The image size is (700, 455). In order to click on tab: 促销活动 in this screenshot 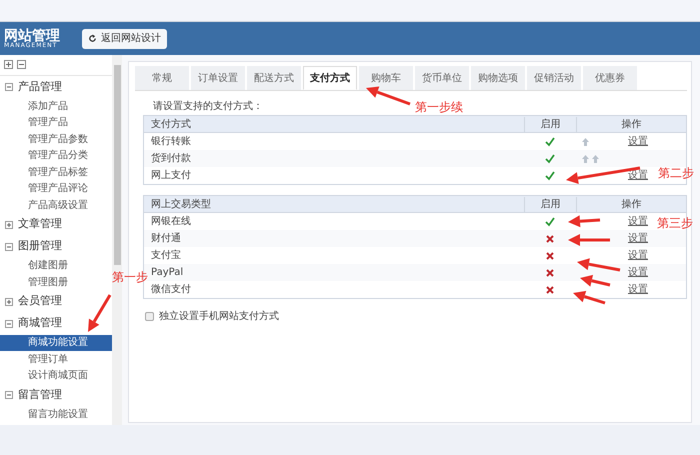, I will do `click(554, 78)`.